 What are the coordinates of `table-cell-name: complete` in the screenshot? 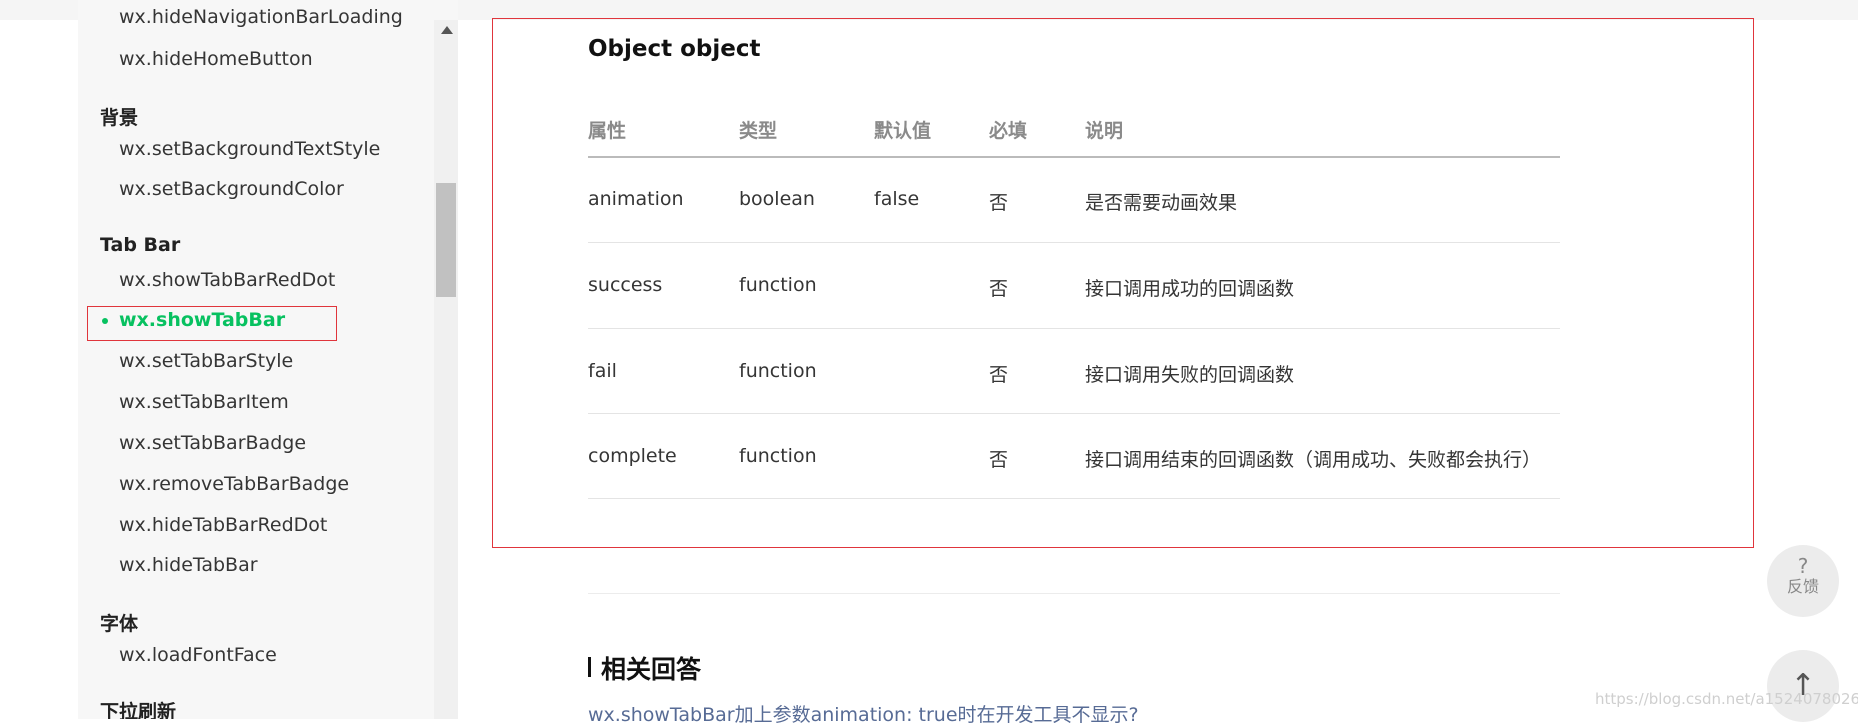 It's located at (632, 456).